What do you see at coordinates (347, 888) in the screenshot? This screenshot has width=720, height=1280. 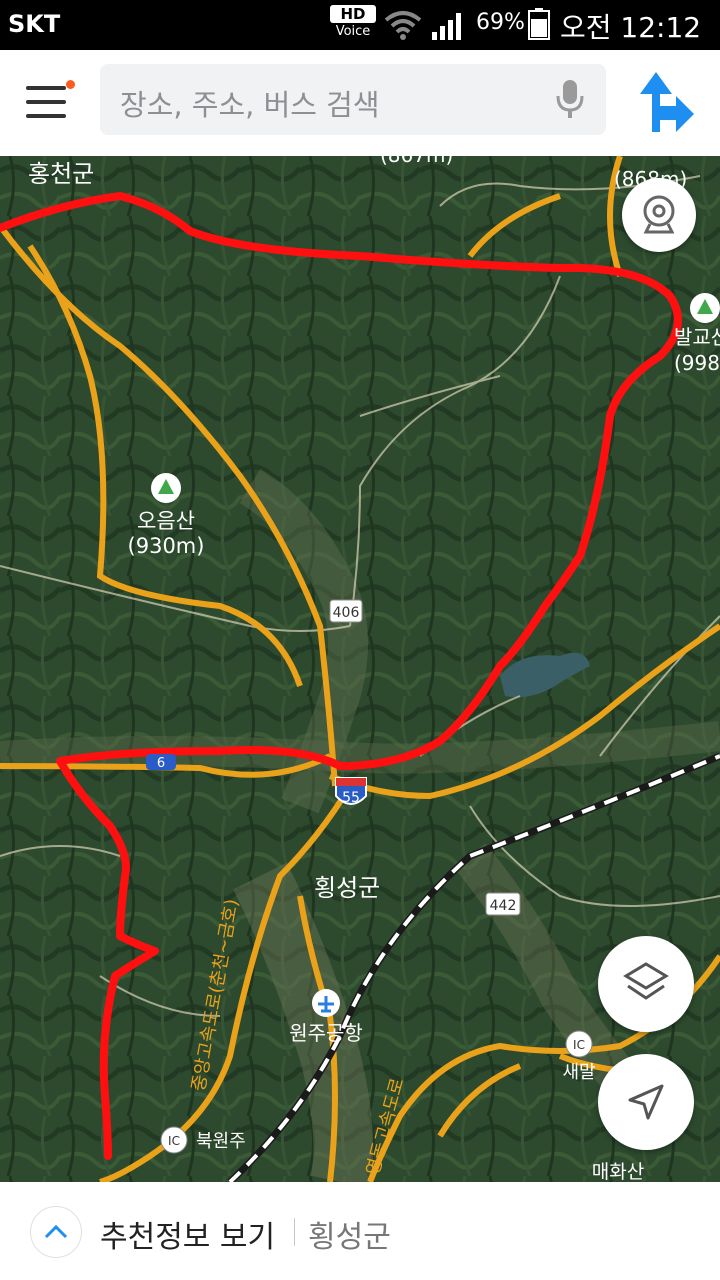 I see `label-hoengseong: 횡성군` at bounding box center [347, 888].